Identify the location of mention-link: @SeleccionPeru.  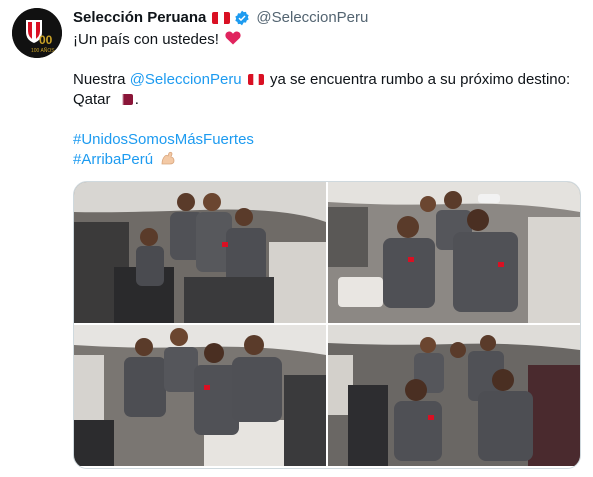
(186, 79).